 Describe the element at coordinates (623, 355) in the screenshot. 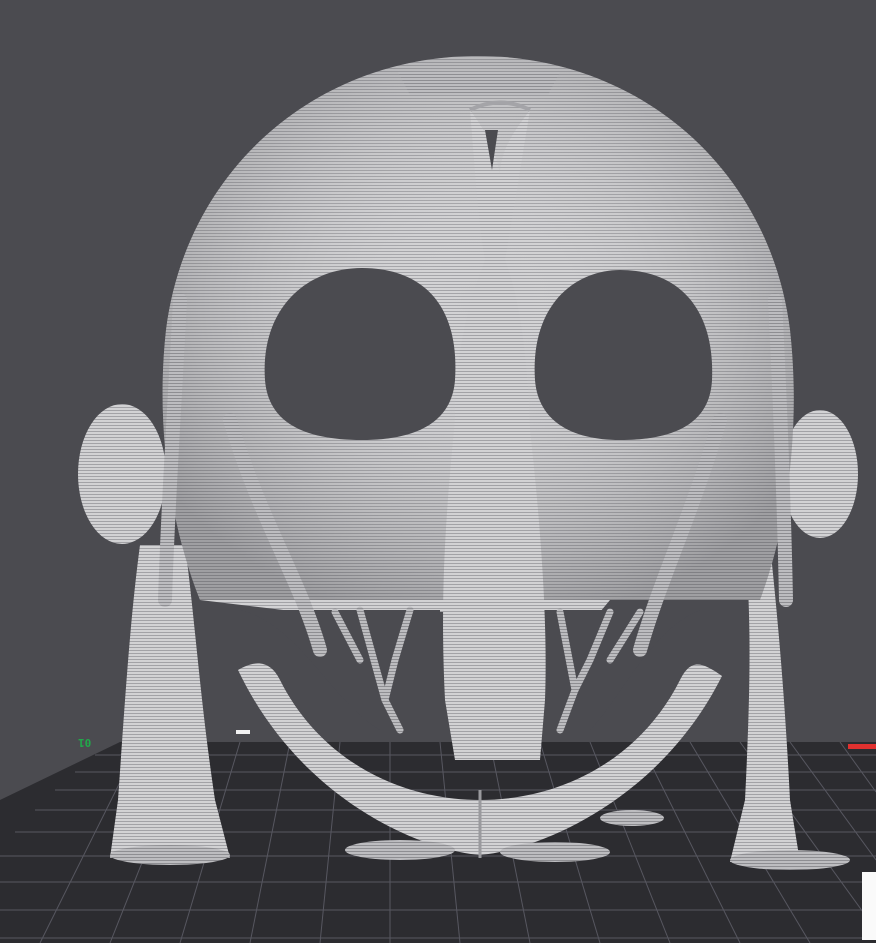

I see `right-eye-hole` at that location.